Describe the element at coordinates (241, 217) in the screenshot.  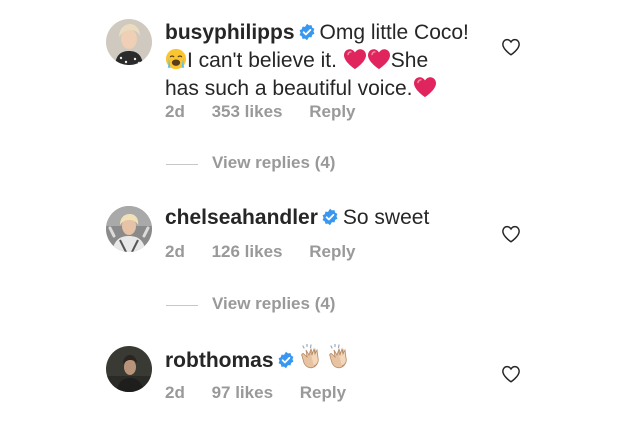
I see `username: chelseahandler` at that location.